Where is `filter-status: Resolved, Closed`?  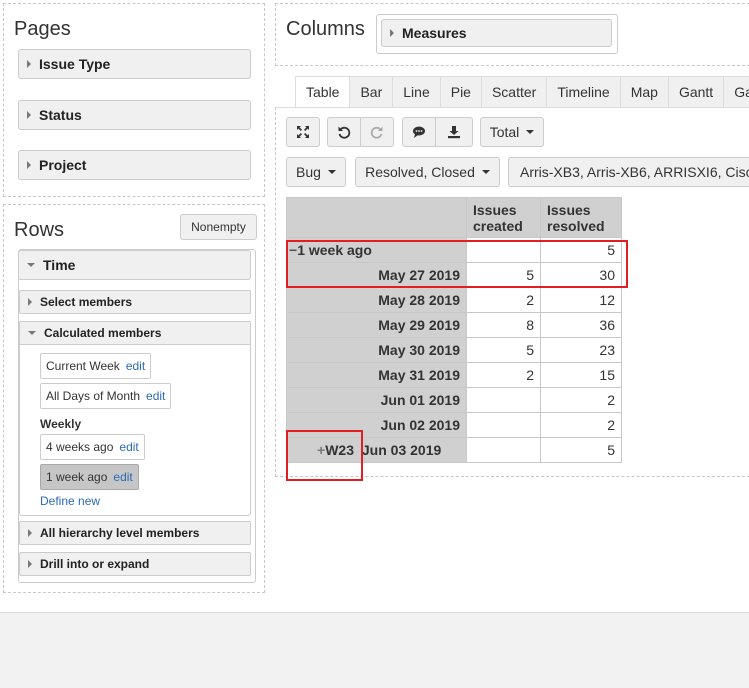 filter-status: Resolved, Closed is located at coordinates (427, 172).